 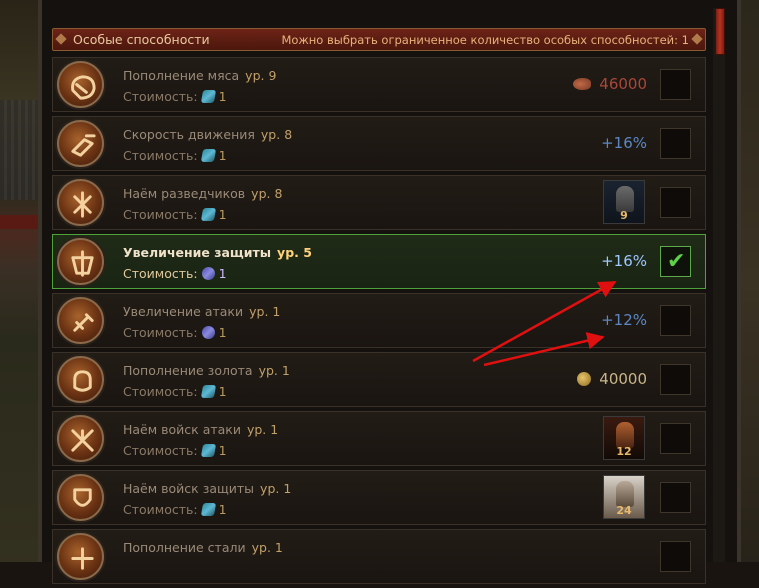 What do you see at coordinates (80, 556) in the screenshot?
I see `steel-ability-icon` at bounding box center [80, 556].